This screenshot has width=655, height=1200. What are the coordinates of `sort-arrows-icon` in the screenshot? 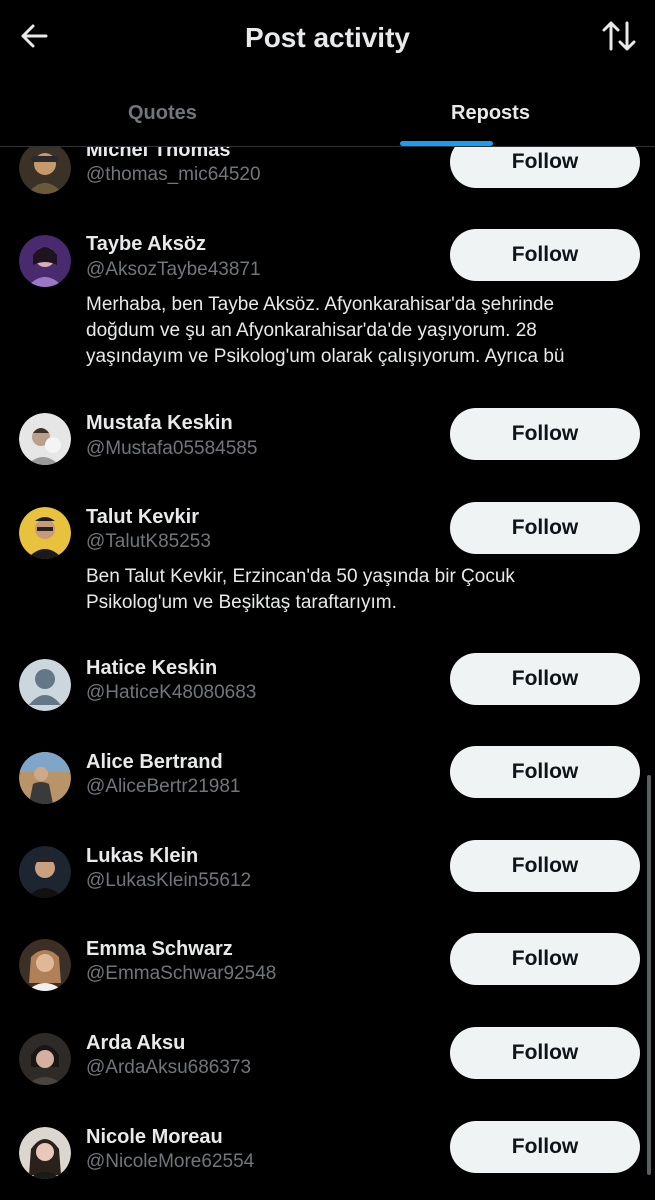 It's located at (619, 38).